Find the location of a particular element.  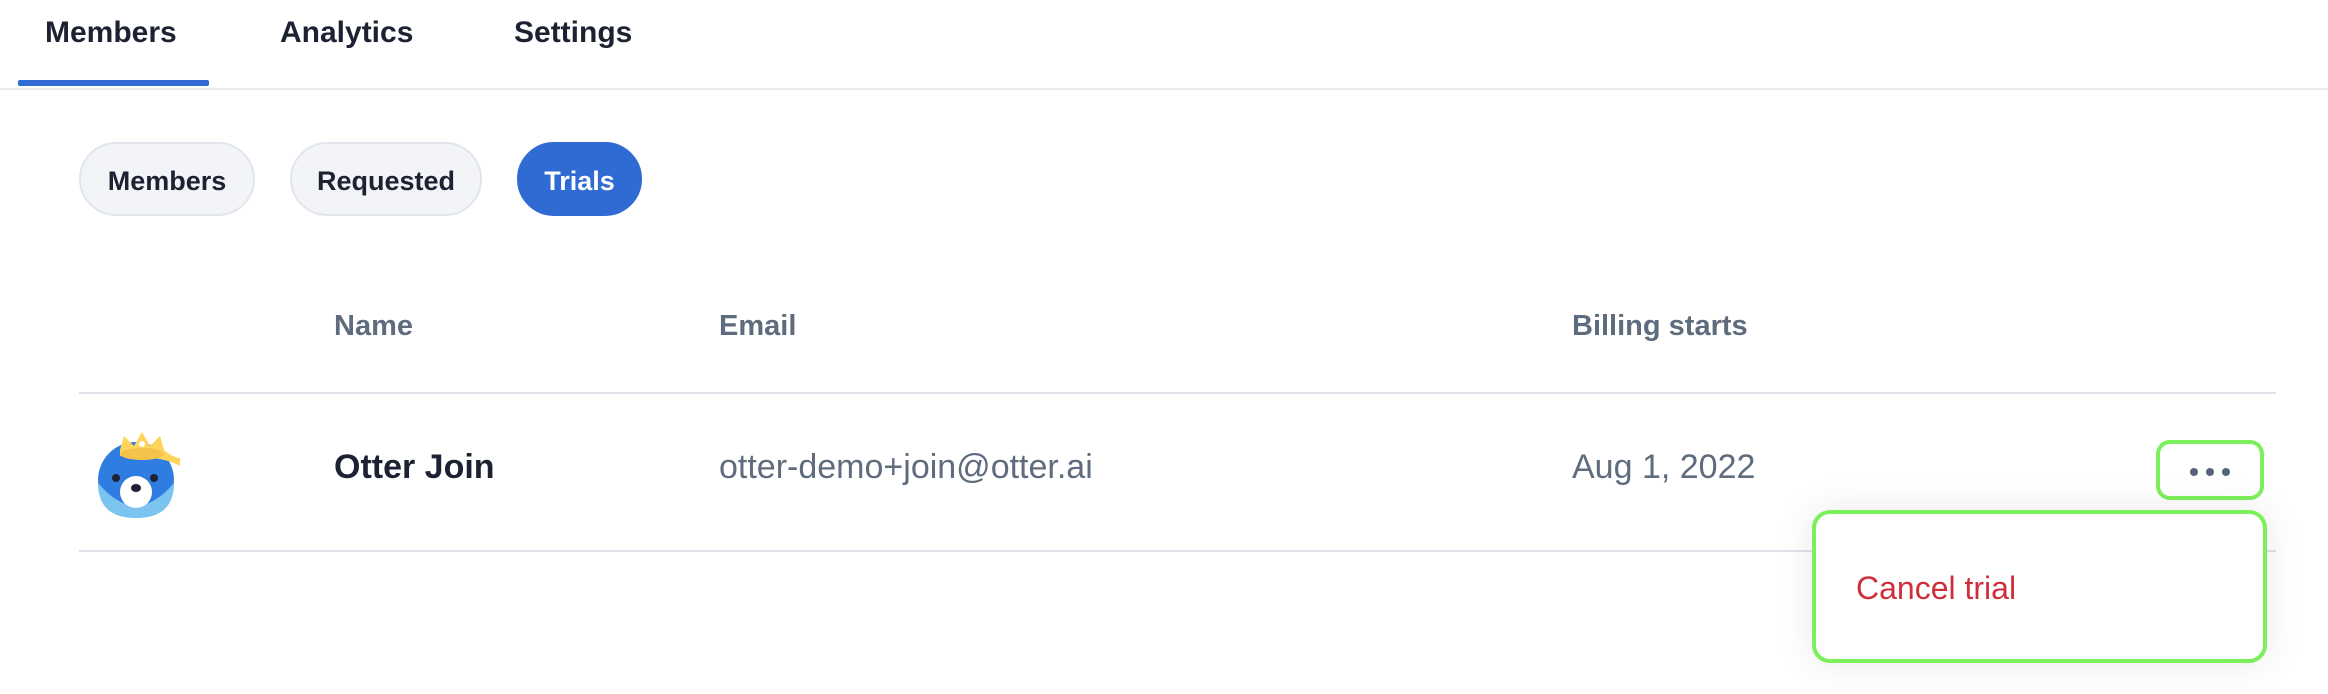

member-billing-starts: Aug 1, 2022 is located at coordinates (1664, 467).